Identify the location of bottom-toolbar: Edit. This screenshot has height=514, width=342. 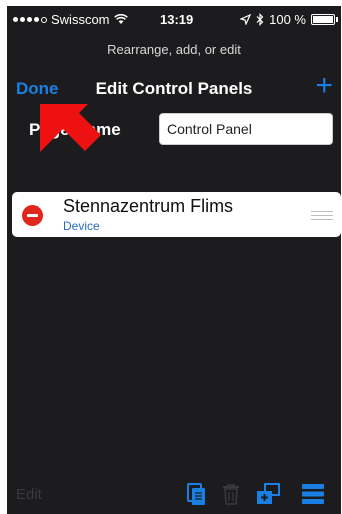
(174, 494).